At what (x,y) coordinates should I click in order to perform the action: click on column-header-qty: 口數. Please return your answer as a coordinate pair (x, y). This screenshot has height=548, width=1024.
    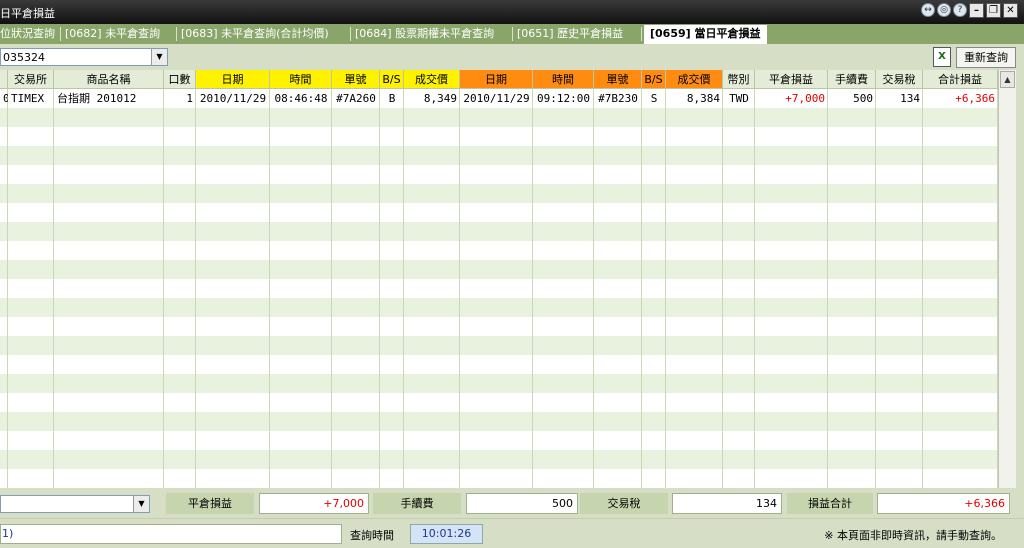
    Looking at the image, I should click on (180, 79).